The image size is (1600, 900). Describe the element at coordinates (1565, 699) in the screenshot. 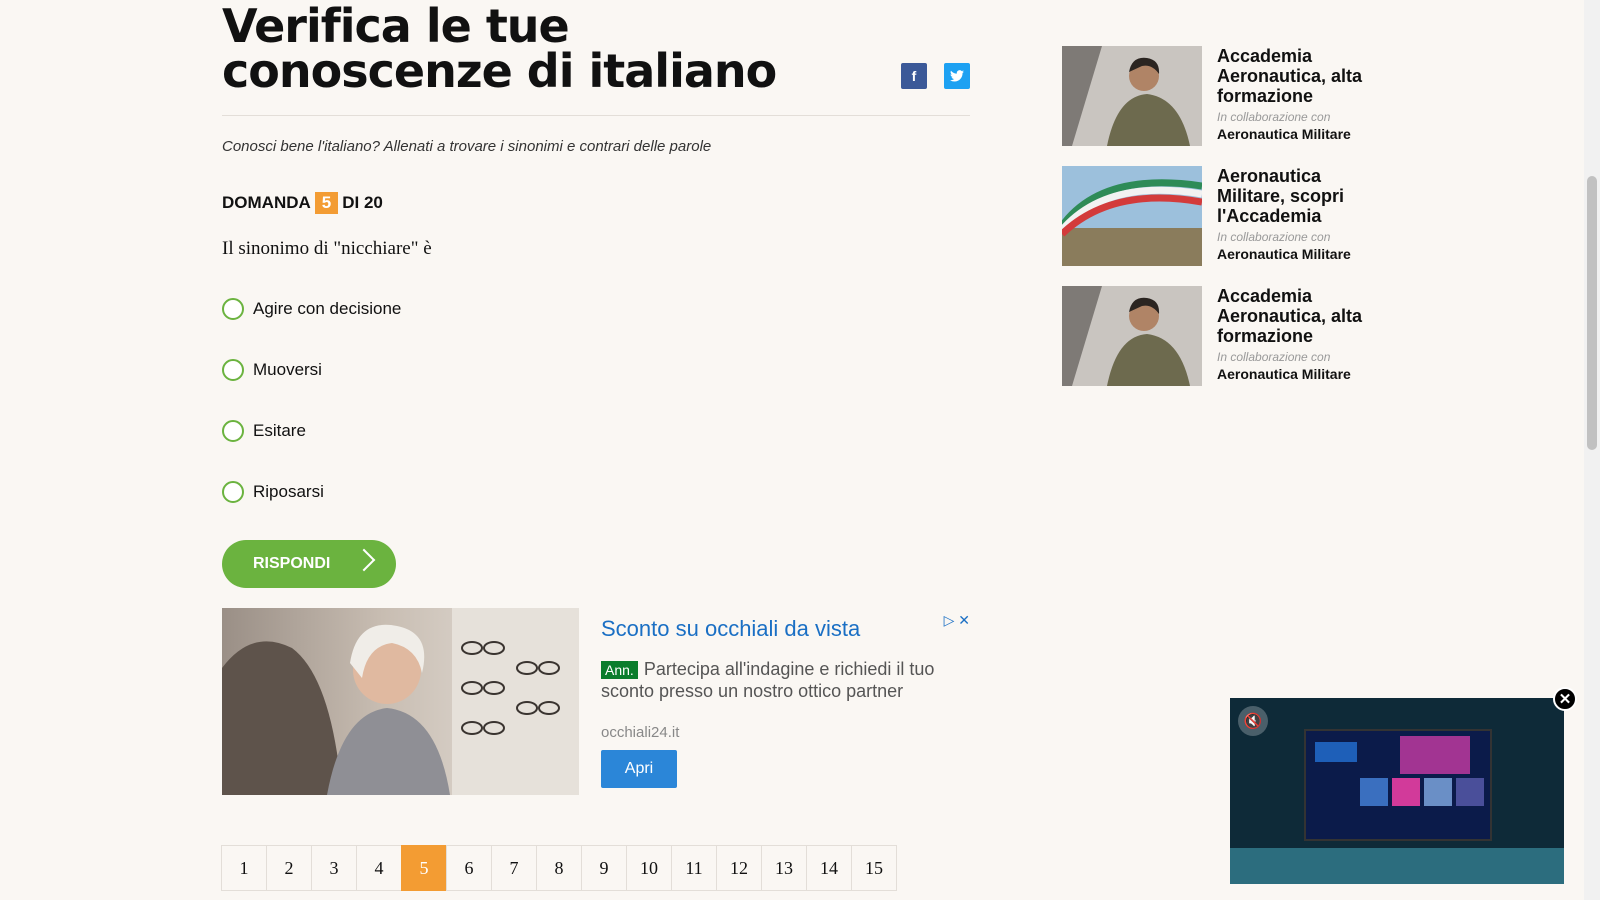

I see `close-video-icon: ✕` at that location.